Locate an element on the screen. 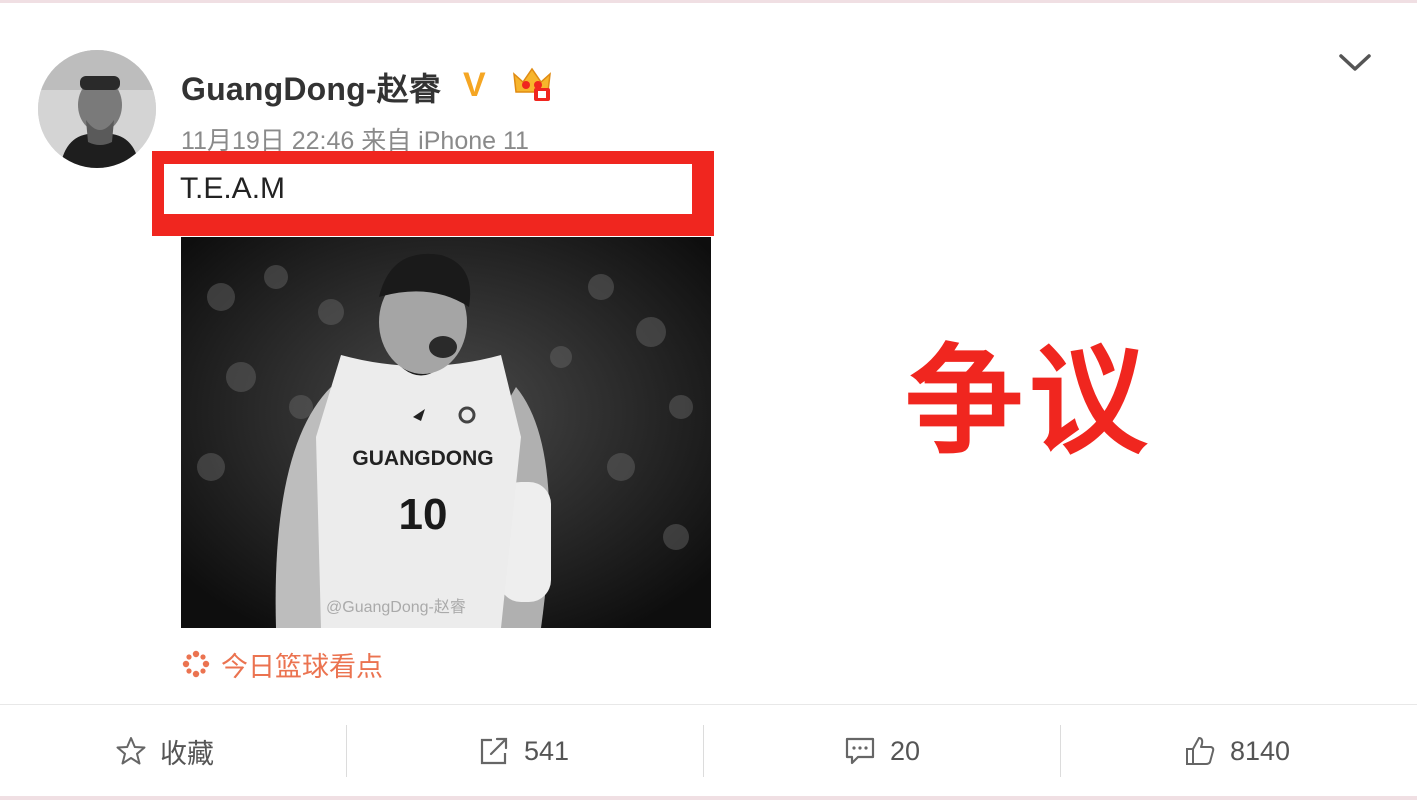 This screenshot has height=800, width=1417. bottom-border is located at coordinates (708, 798).